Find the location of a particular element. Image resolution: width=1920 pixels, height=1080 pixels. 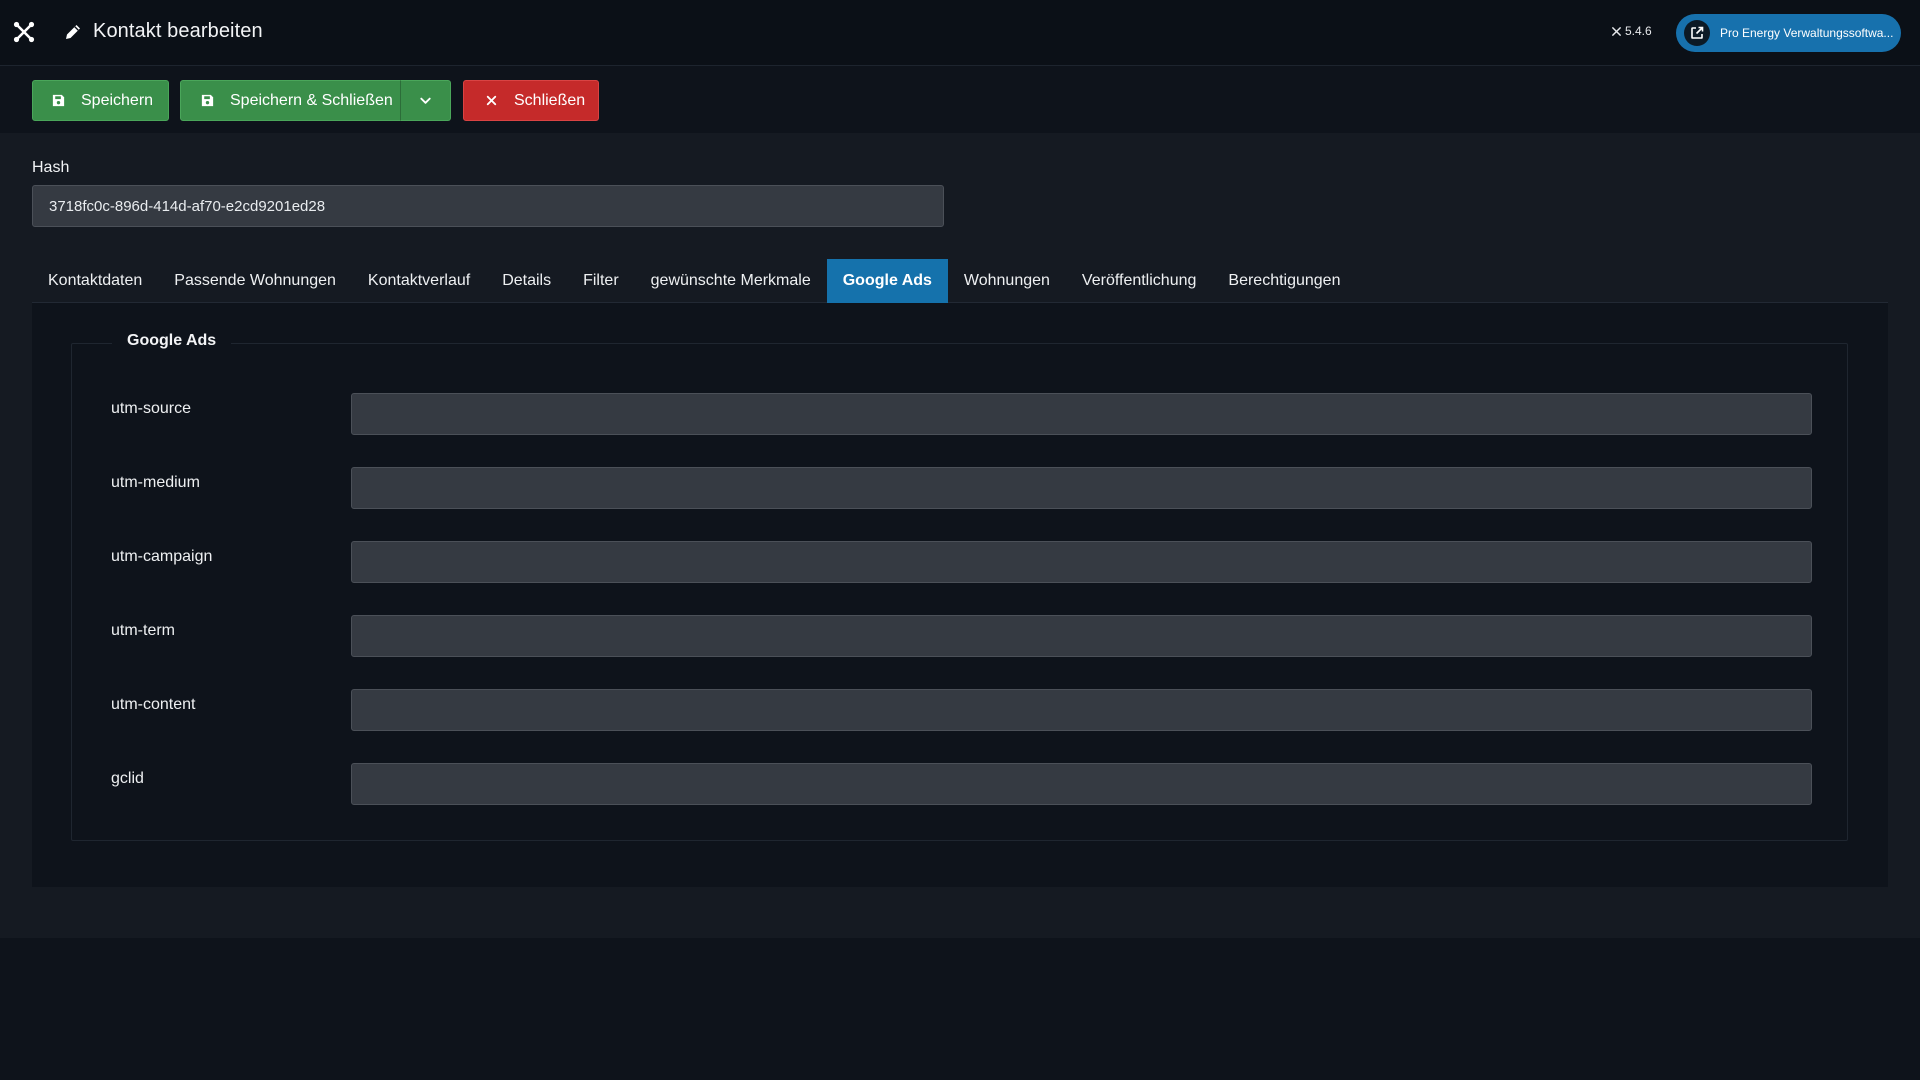

save-button: Speichern is located at coordinates (100, 100).